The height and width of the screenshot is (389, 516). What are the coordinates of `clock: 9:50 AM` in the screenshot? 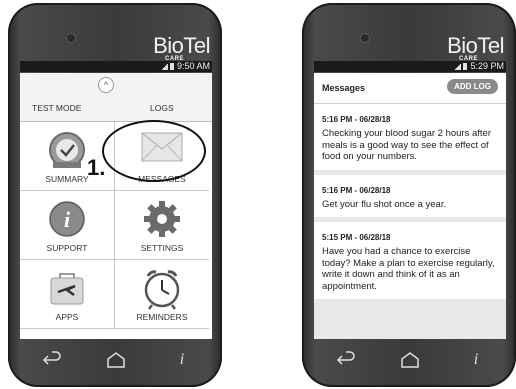 It's located at (193, 66).